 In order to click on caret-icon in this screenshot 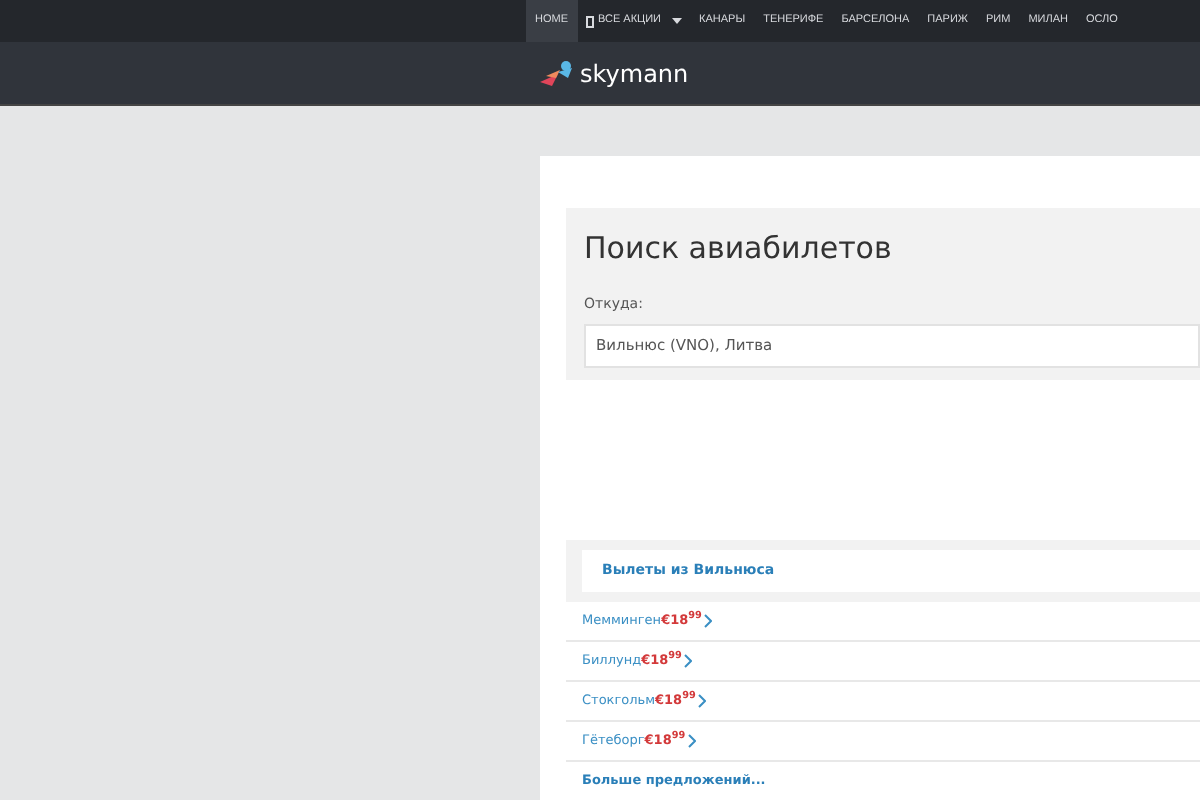, I will do `click(676, 21)`.